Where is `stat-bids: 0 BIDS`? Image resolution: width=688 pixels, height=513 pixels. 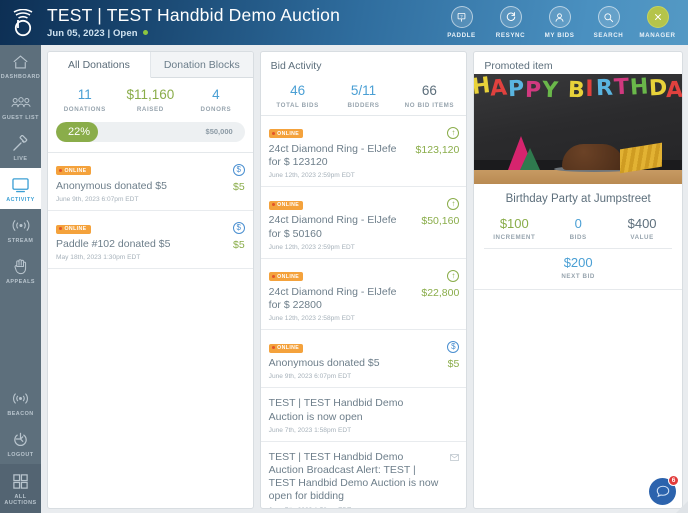
stat-bids: 0 BIDS is located at coordinates (578, 229).